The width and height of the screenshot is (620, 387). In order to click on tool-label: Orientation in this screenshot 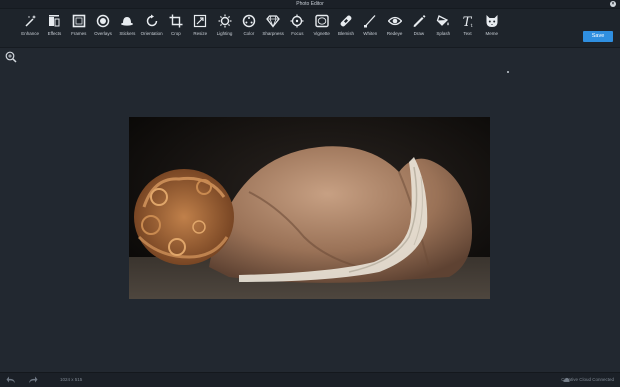, I will do `click(151, 33)`.